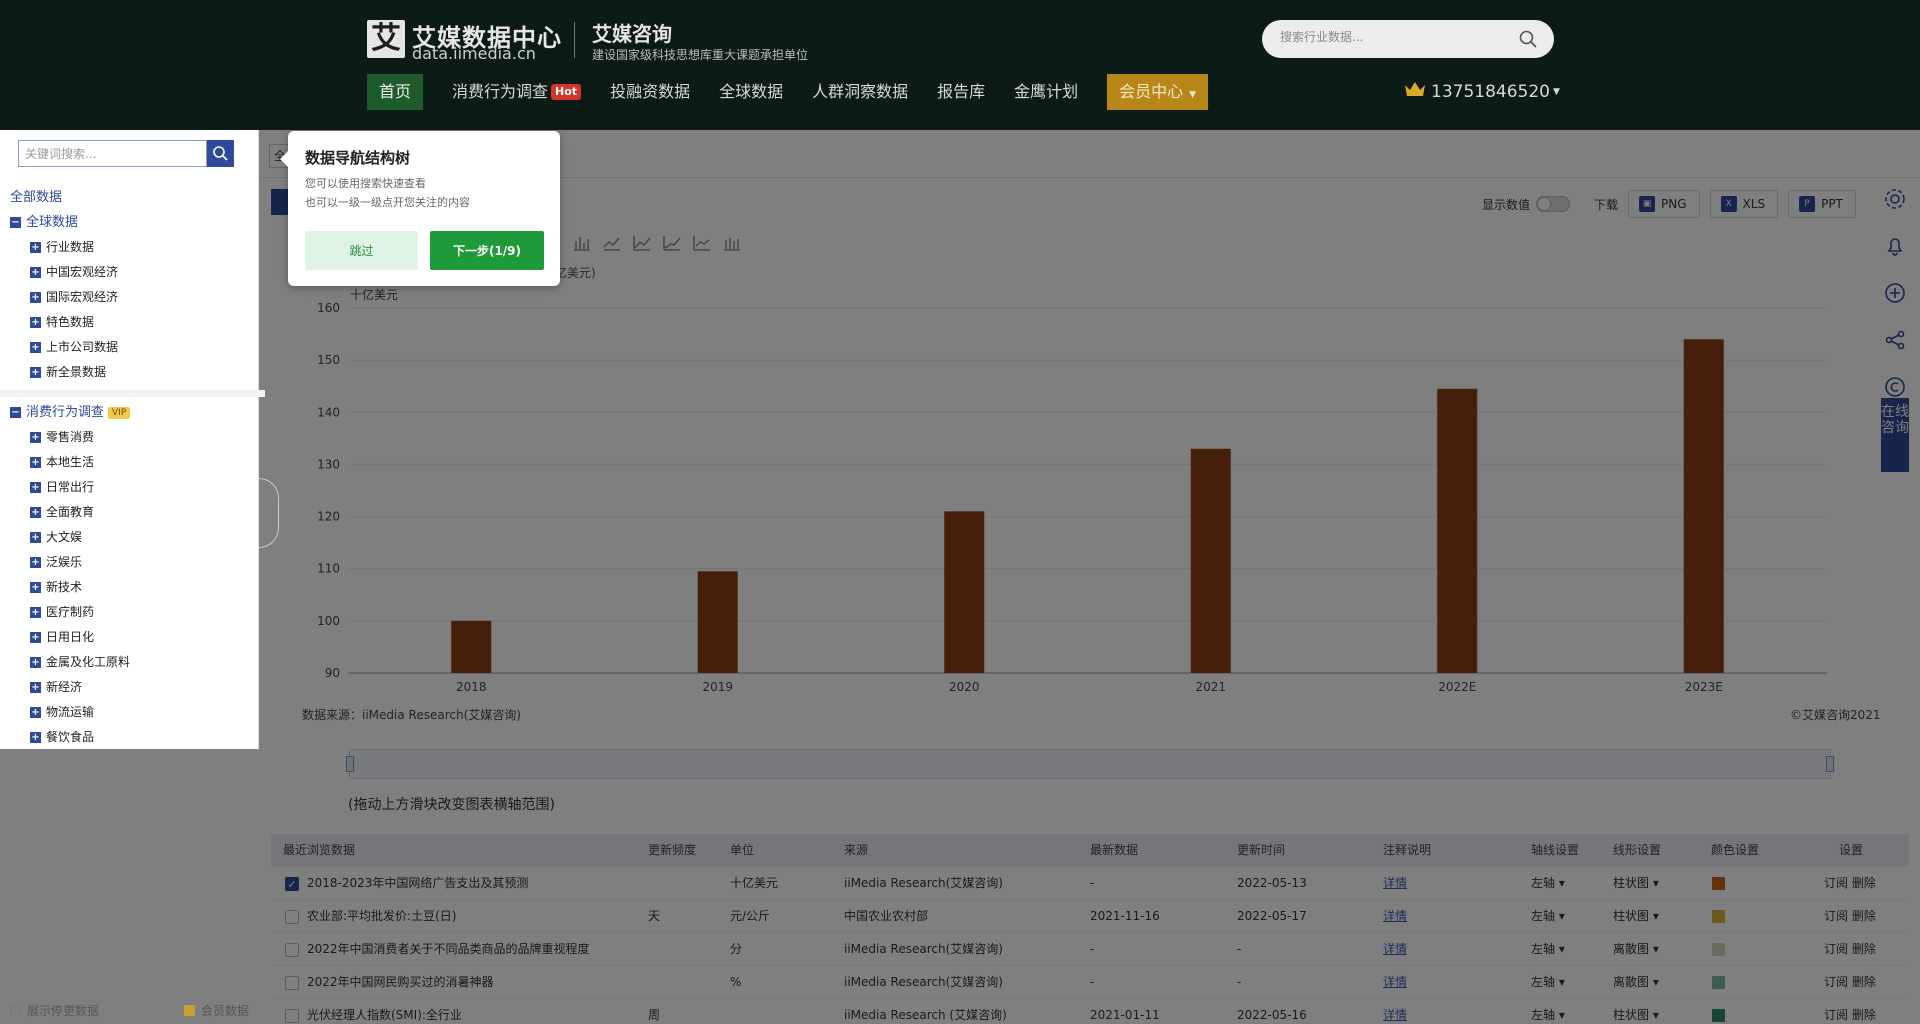 The height and width of the screenshot is (1024, 1920). What do you see at coordinates (1395, 37) in the screenshot?
I see `header-search-input` at bounding box center [1395, 37].